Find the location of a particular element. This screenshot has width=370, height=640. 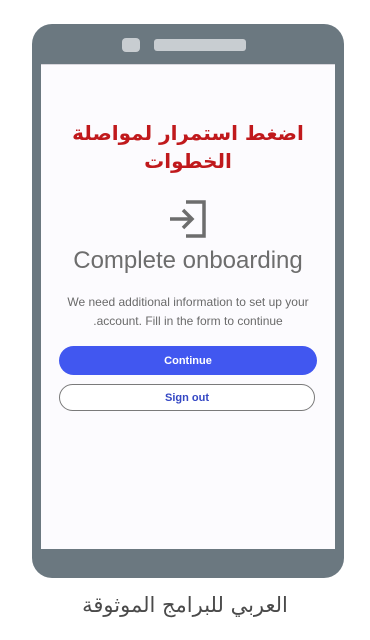

instruction-caption: اضغط استمرار لمواصلة الخطوات is located at coordinates (188, 147).